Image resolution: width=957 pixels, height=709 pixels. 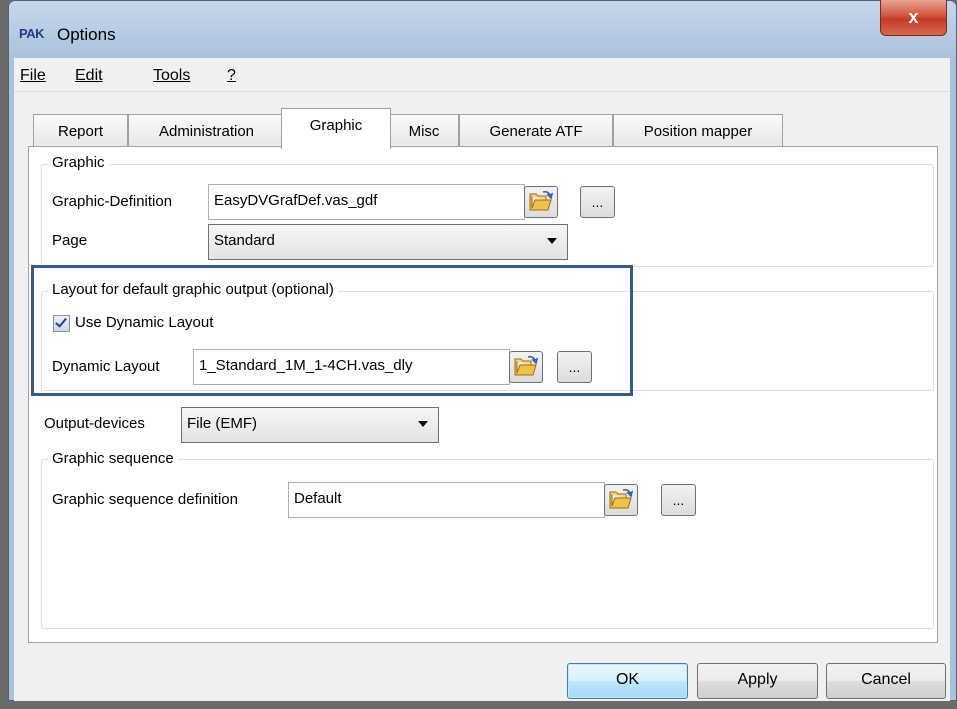 What do you see at coordinates (482, 75) in the screenshot?
I see `menu-bar: File Edit Tools ?` at bounding box center [482, 75].